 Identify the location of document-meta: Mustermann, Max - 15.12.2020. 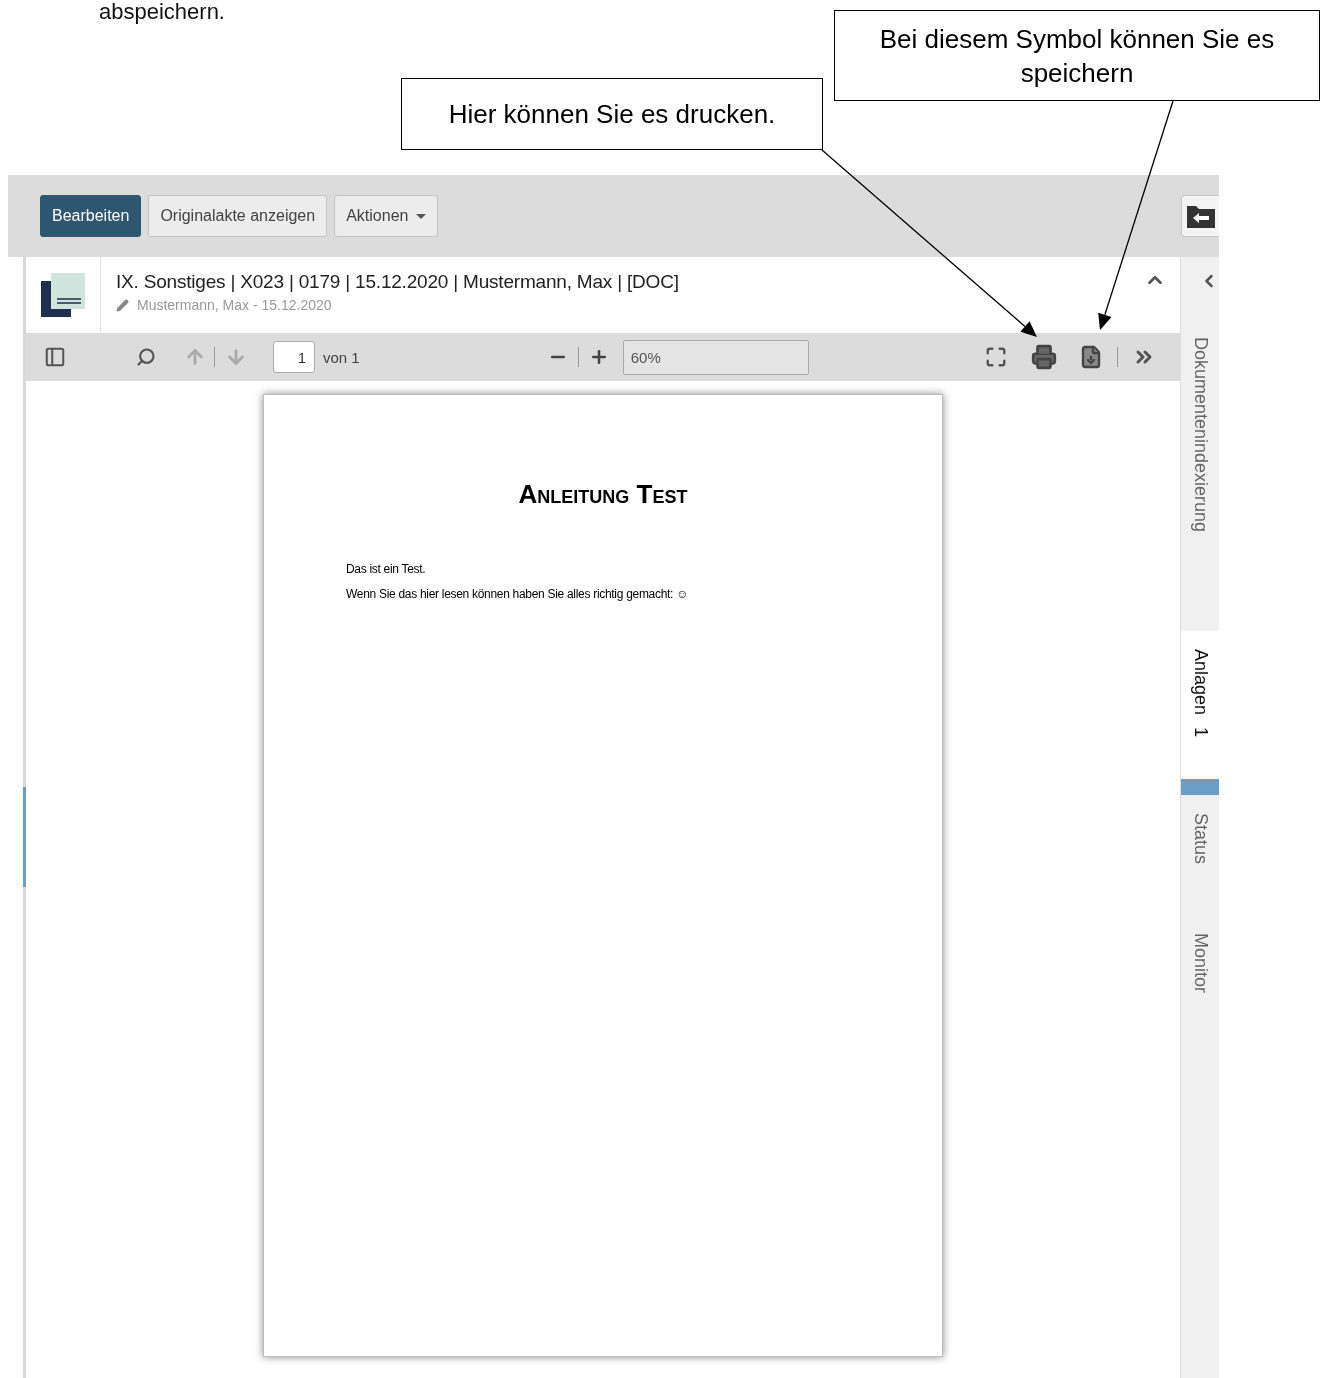
(234, 305).